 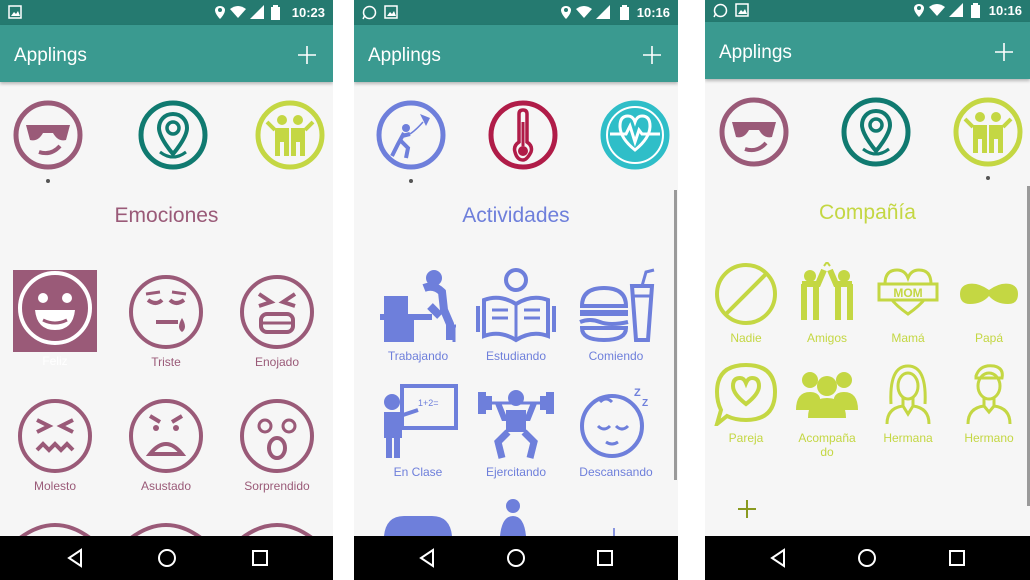 I want to click on company-tile-papa: Papá, so click(x=989, y=303).